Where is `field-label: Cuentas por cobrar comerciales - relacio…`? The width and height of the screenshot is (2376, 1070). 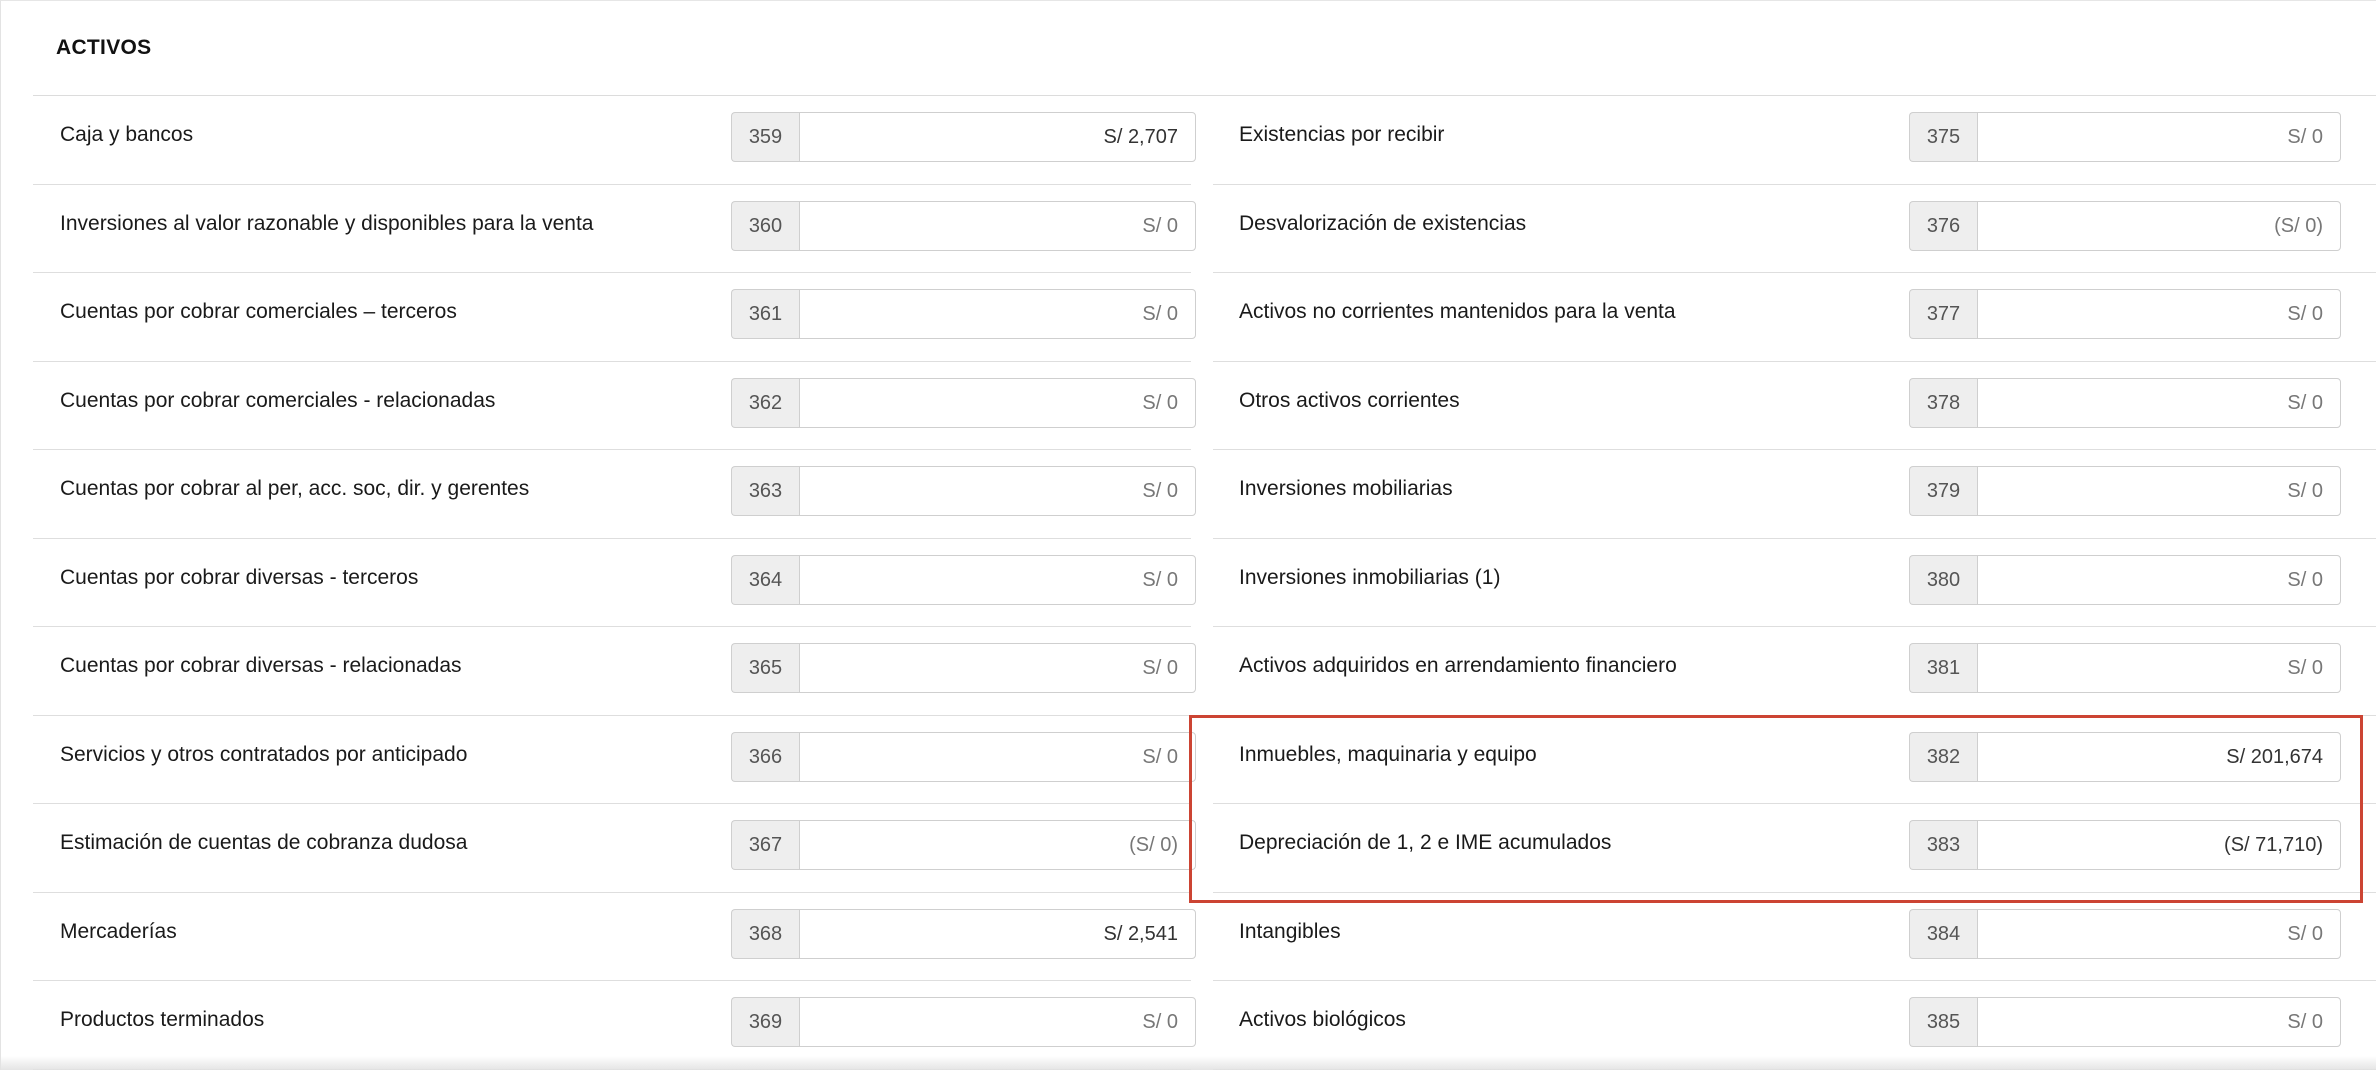 field-label: Cuentas por cobrar comerciales - relacio… is located at coordinates (278, 400).